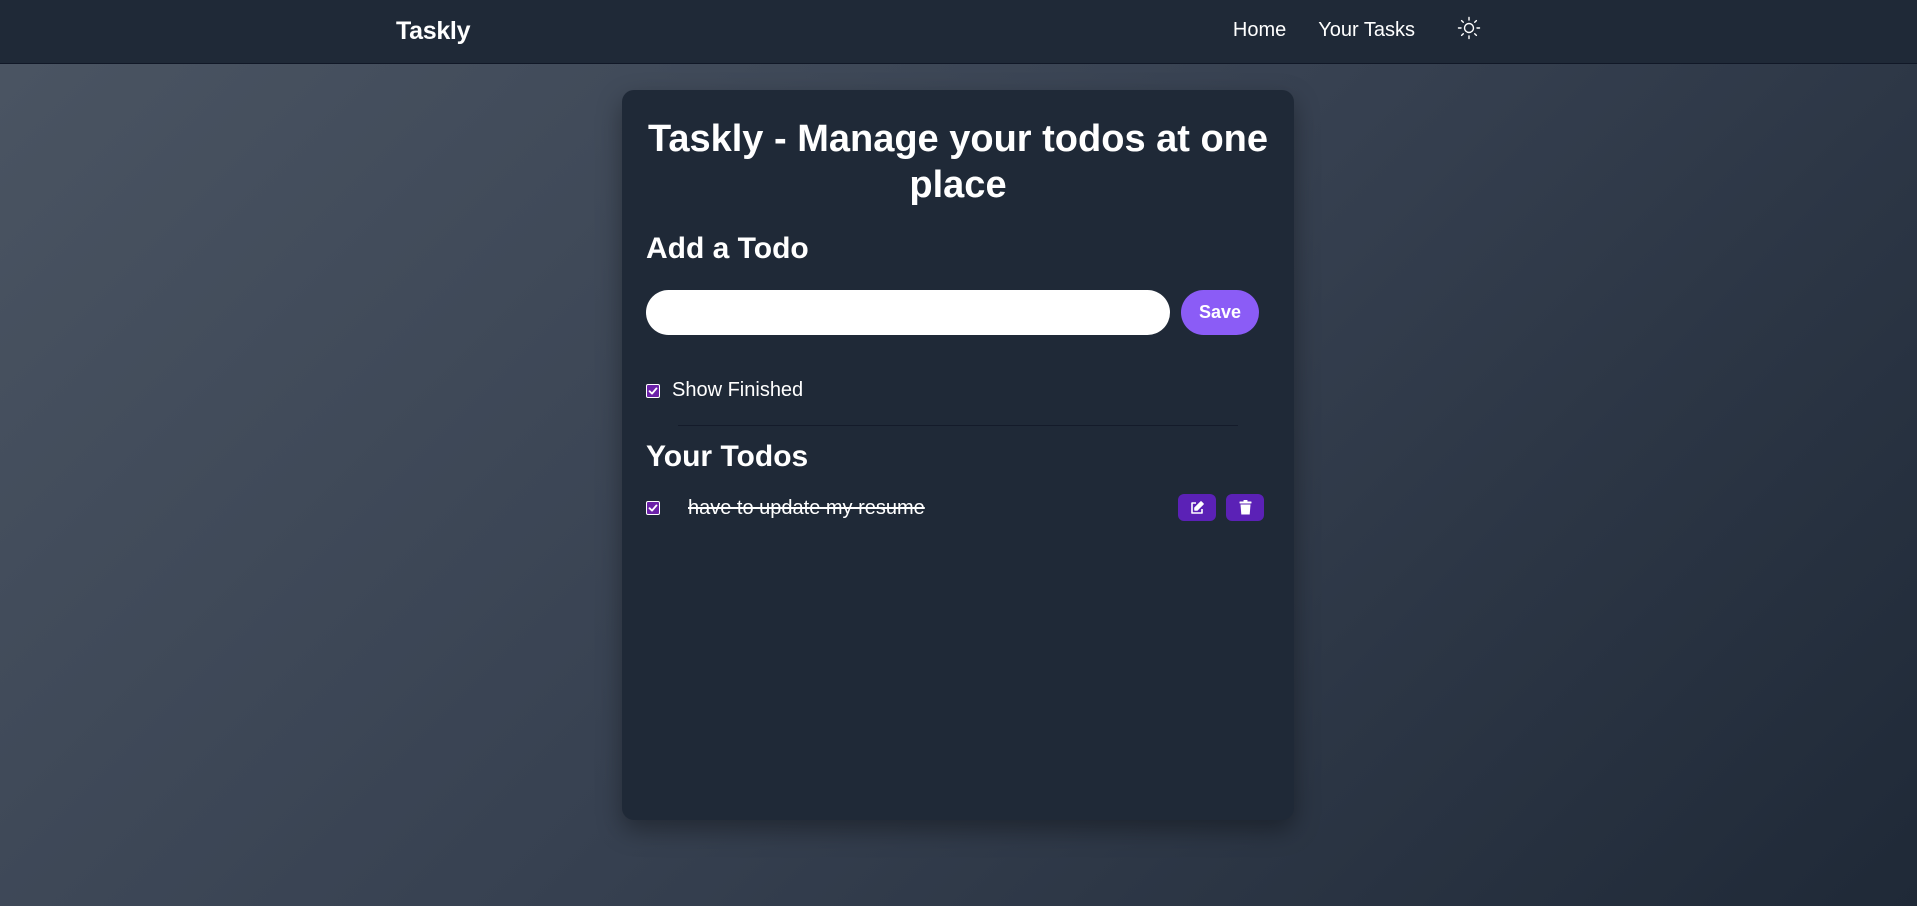  What do you see at coordinates (727, 248) in the screenshot?
I see `add-todo-heading: Add a Todo` at bounding box center [727, 248].